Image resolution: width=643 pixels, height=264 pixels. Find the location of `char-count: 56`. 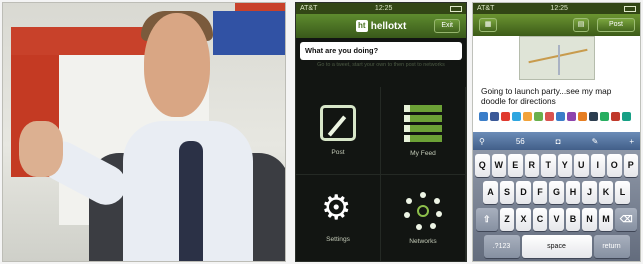

char-count: 56 is located at coordinates (520, 141).